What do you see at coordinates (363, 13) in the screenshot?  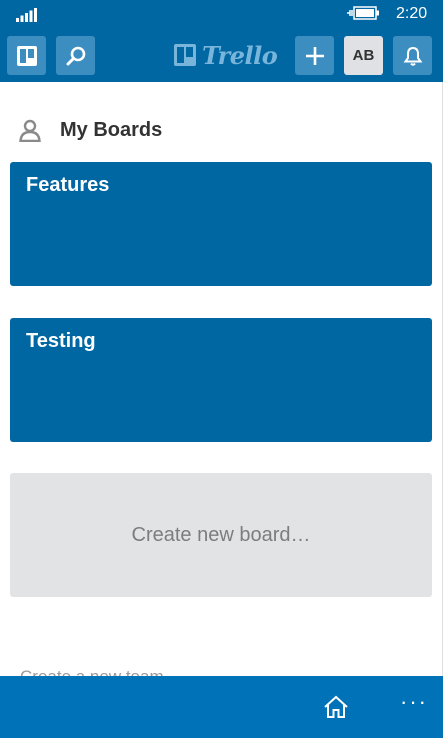 I see `battery-charging-icon` at bounding box center [363, 13].